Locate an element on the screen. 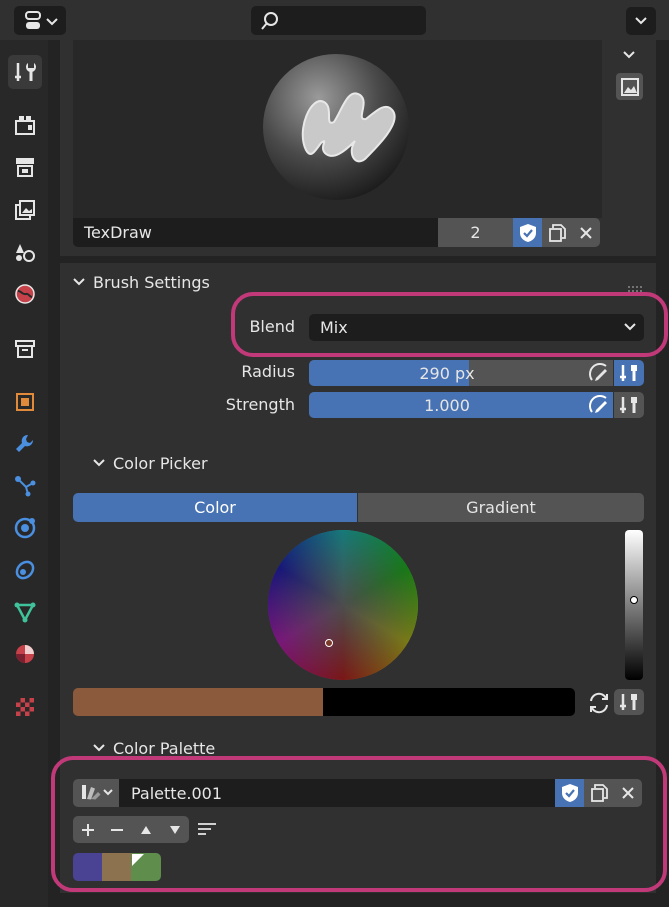 This screenshot has width=669, height=907. wrench-icon is located at coordinates (25, 443).